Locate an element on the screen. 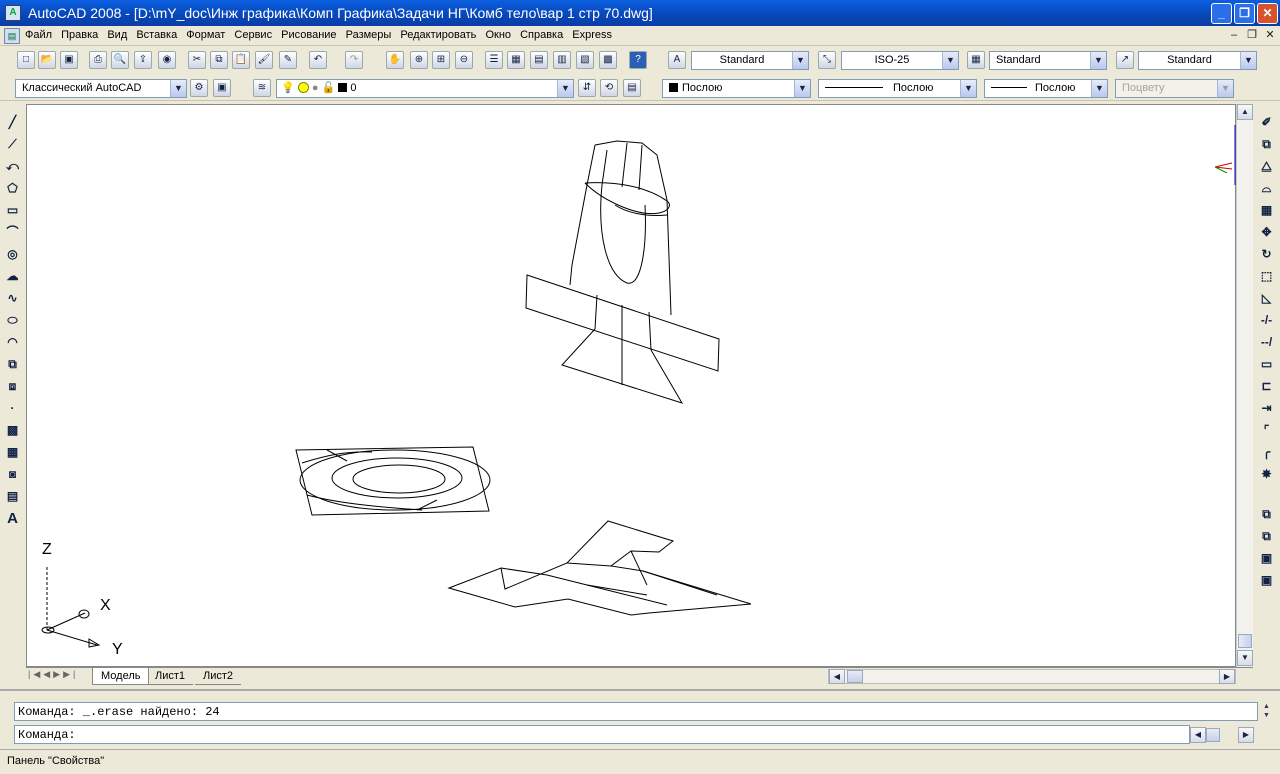 The height and width of the screenshot is (774, 1280). solid-body-zigzag is located at coordinates (599, 568).